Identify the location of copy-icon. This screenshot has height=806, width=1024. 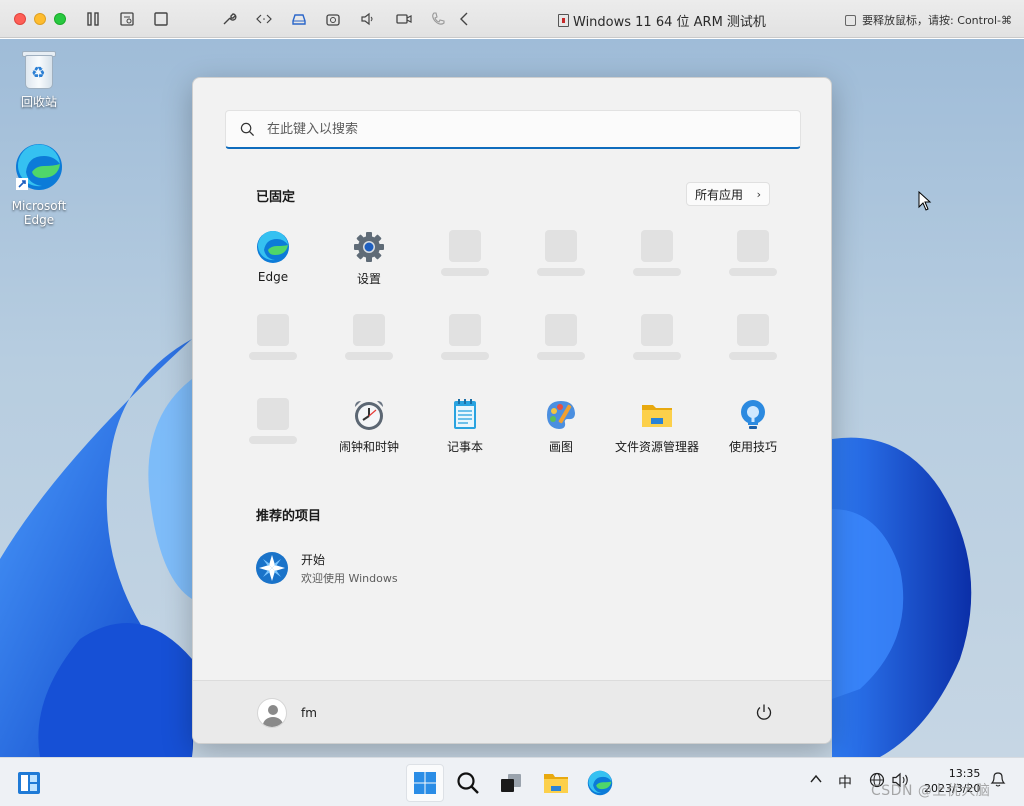
(851, 20).